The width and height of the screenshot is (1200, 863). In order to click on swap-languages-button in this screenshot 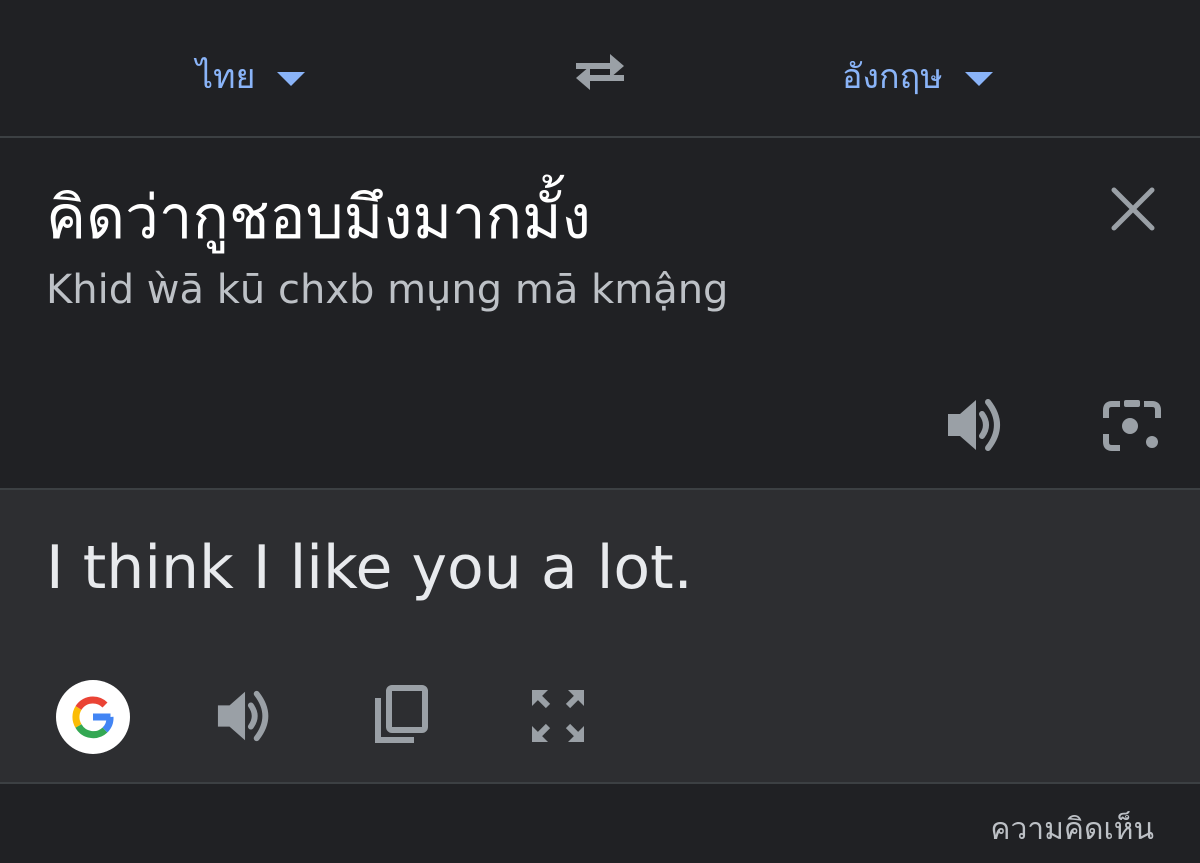, I will do `click(600, 71)`.